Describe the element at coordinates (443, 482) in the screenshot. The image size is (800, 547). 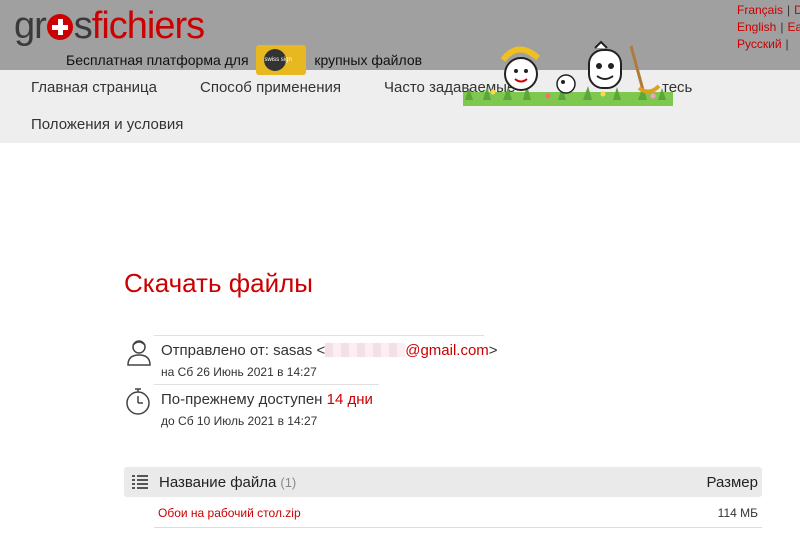
I see `files-table-header: Название файла (1) Размер` at that location.